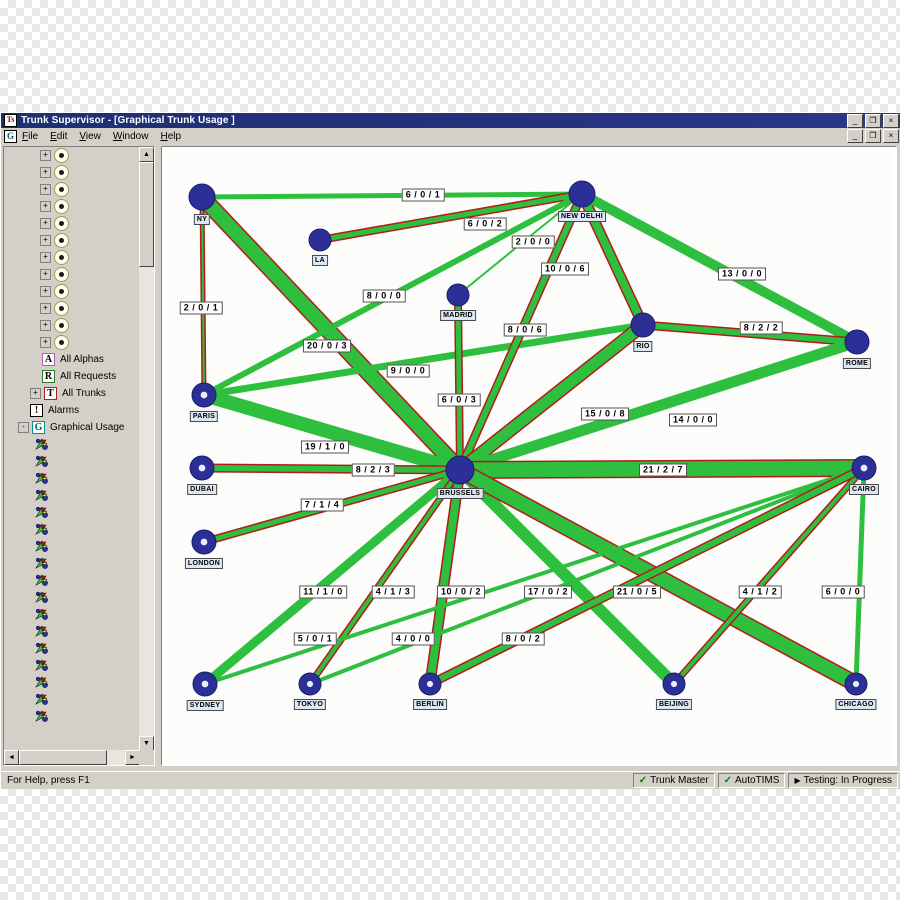 Image resolution: width=900 pixels, height=900 pixels. Describe the element at coordinates (146, 214) in the screenshot. I see `tree-vertical-scroll-thumb` at that location.